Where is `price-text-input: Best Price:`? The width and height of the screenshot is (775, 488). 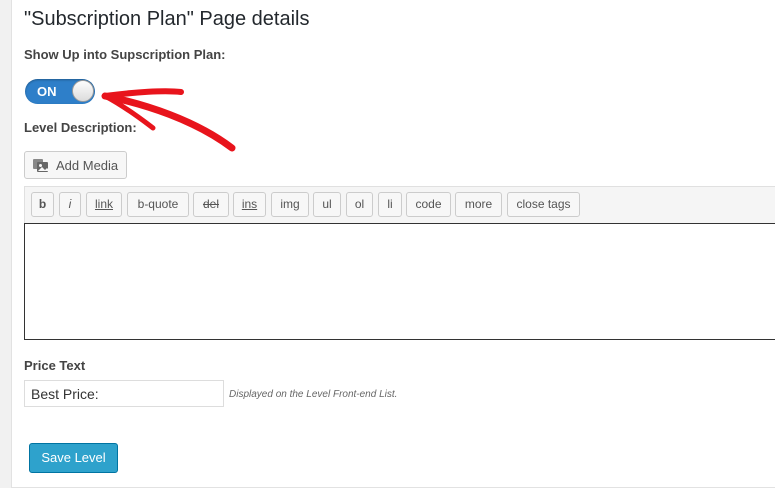 price-text-input: Best Price: is located at coordinates (124, 393).